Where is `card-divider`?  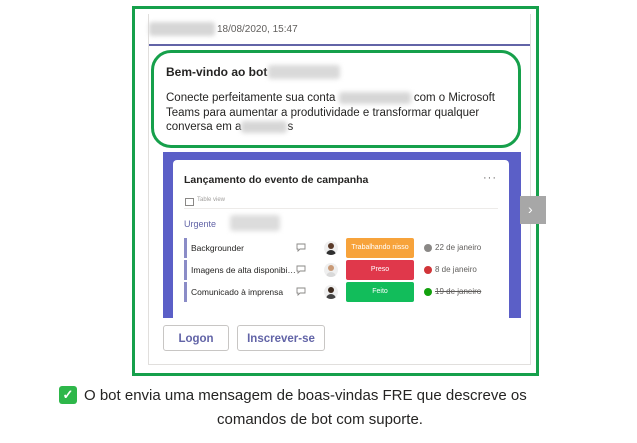
card-divider is located at coordinates (341, 208).